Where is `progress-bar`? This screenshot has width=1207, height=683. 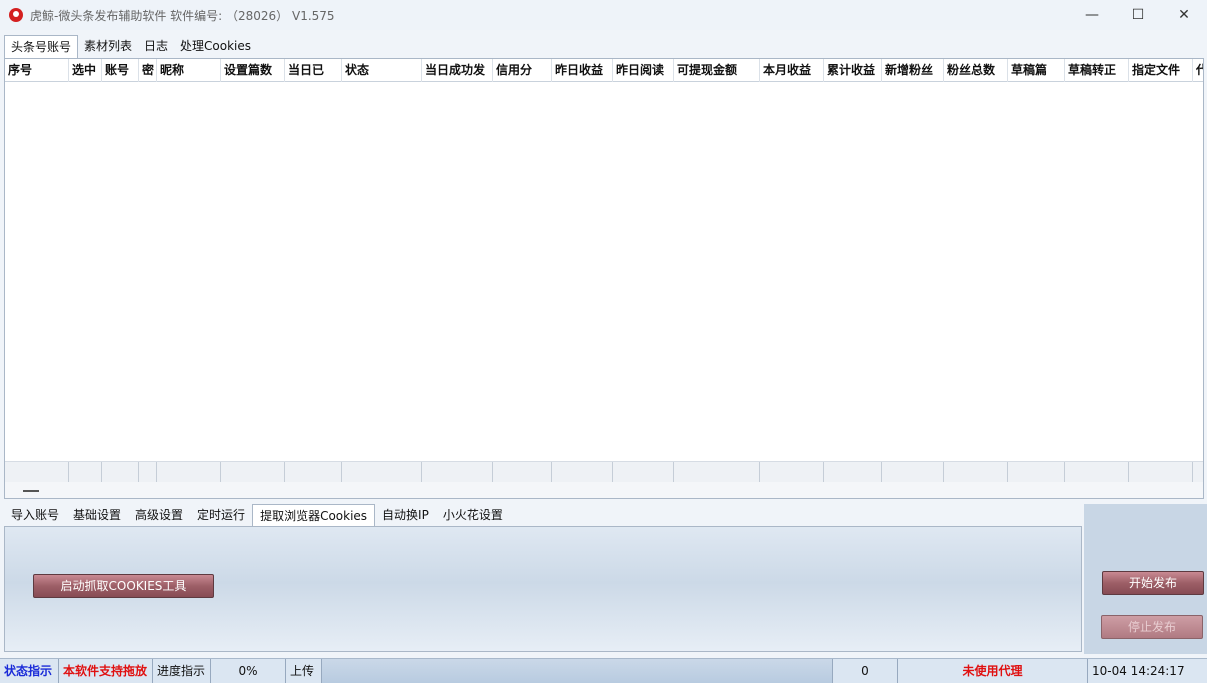 progress-bar is located at coordinates (577, 671).